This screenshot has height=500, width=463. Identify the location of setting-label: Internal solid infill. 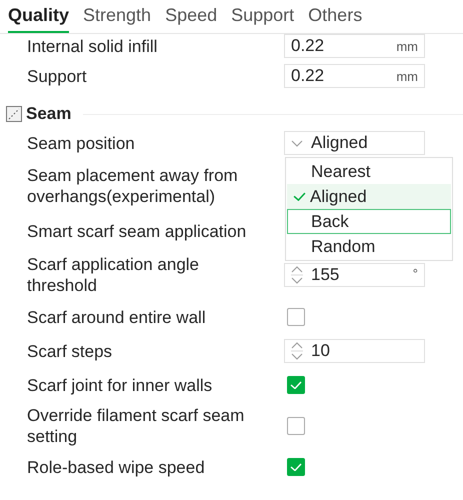
(92, 46).